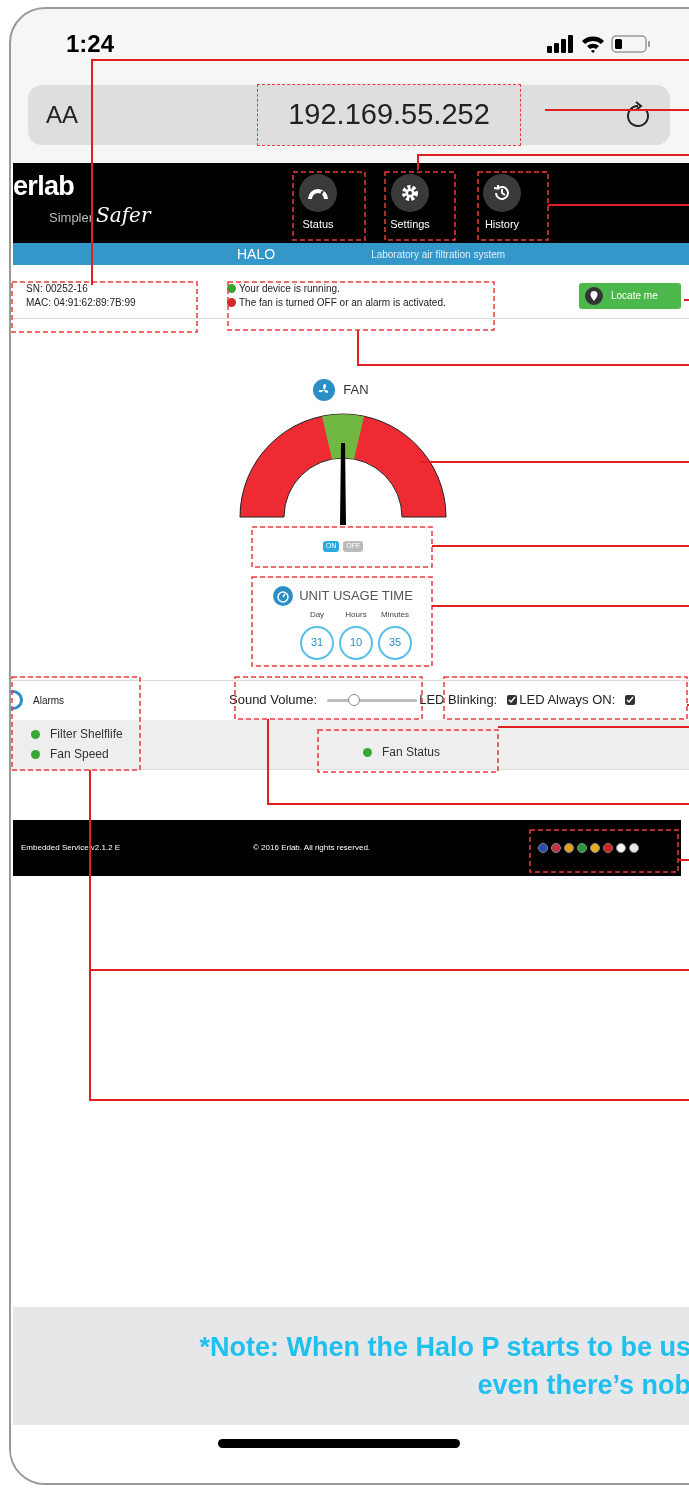 Image resolution: width=689 pixels, height=1488 pixels. Describe the element at coordinates (444, 1347) in the screenshot. I see `note-text: *Note: When the Halo P starts to be us` at that location.